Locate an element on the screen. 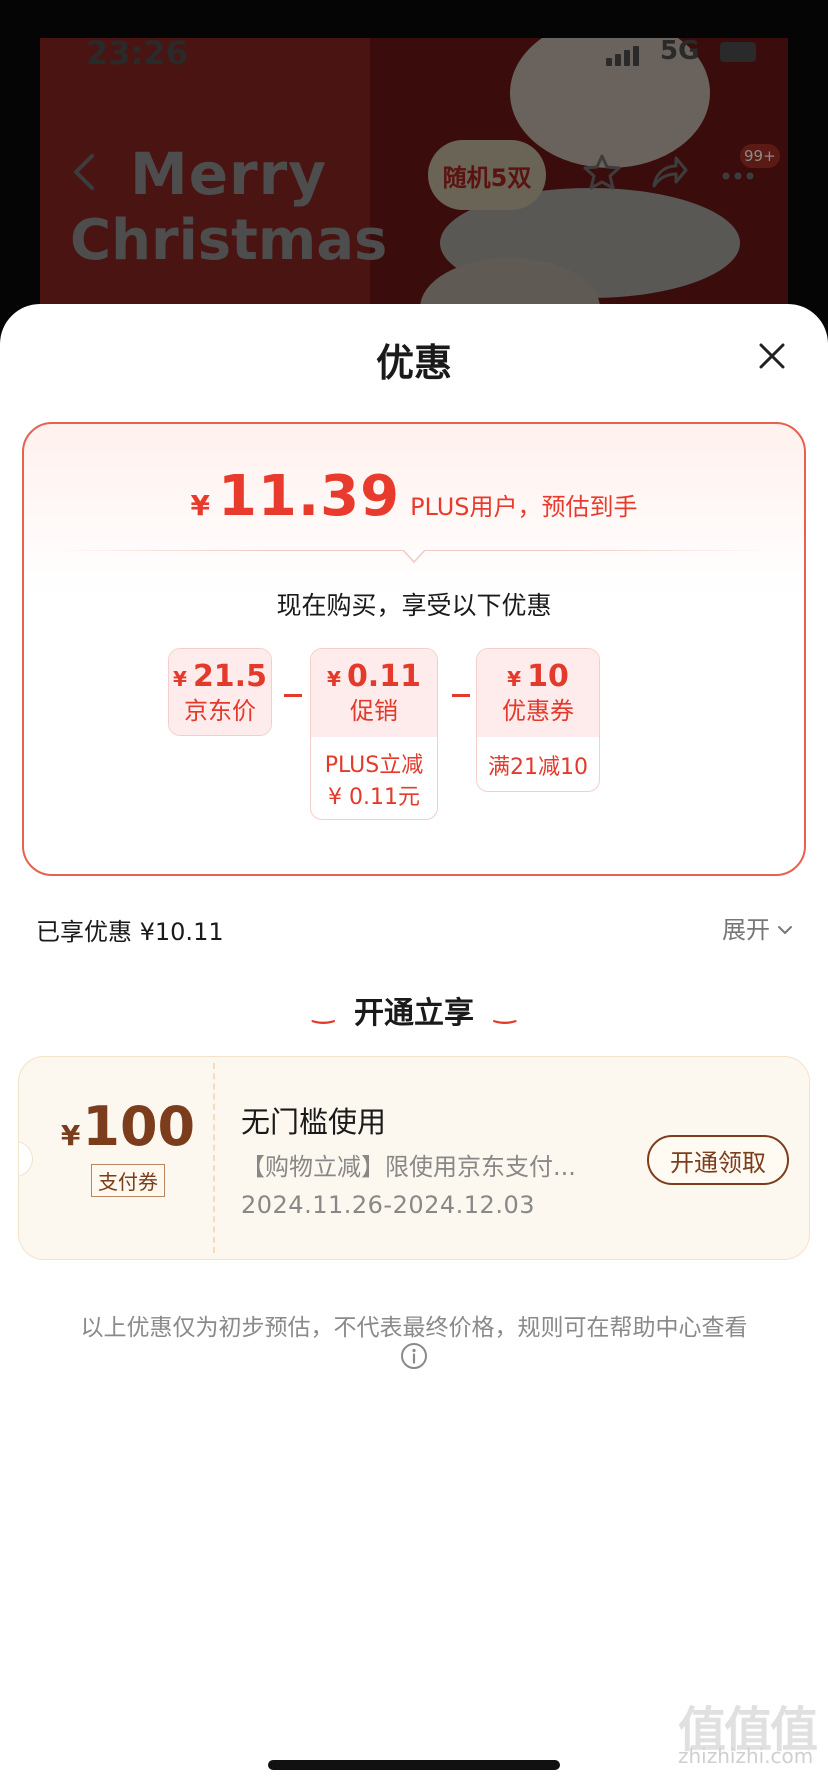 The width and height of the screenshot is (828, 1792). banner-merry-text: Merry is located at coordinates (229, 174).